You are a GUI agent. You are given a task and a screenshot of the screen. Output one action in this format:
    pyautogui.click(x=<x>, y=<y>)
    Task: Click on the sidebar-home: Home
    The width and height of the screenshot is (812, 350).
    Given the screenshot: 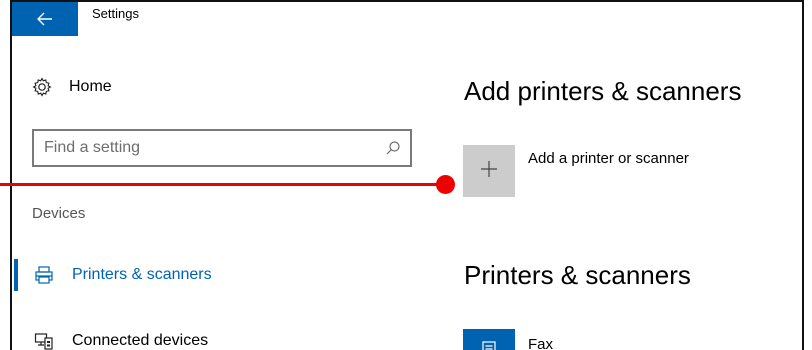 What is the action you would take?
    pyautogui.click(x=72, y=87)
    